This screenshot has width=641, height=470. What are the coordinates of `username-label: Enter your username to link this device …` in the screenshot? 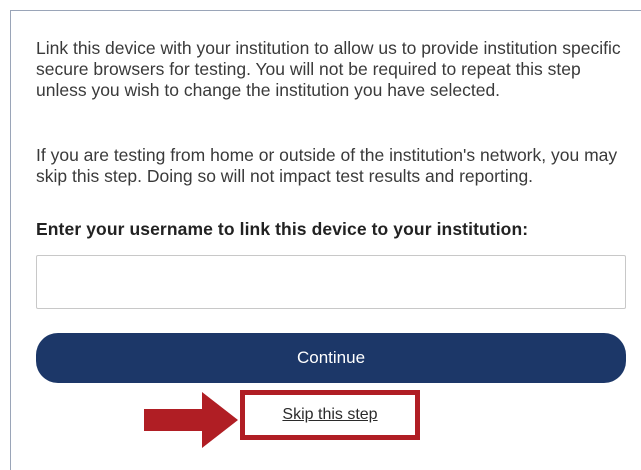 It's located at (282, 229).